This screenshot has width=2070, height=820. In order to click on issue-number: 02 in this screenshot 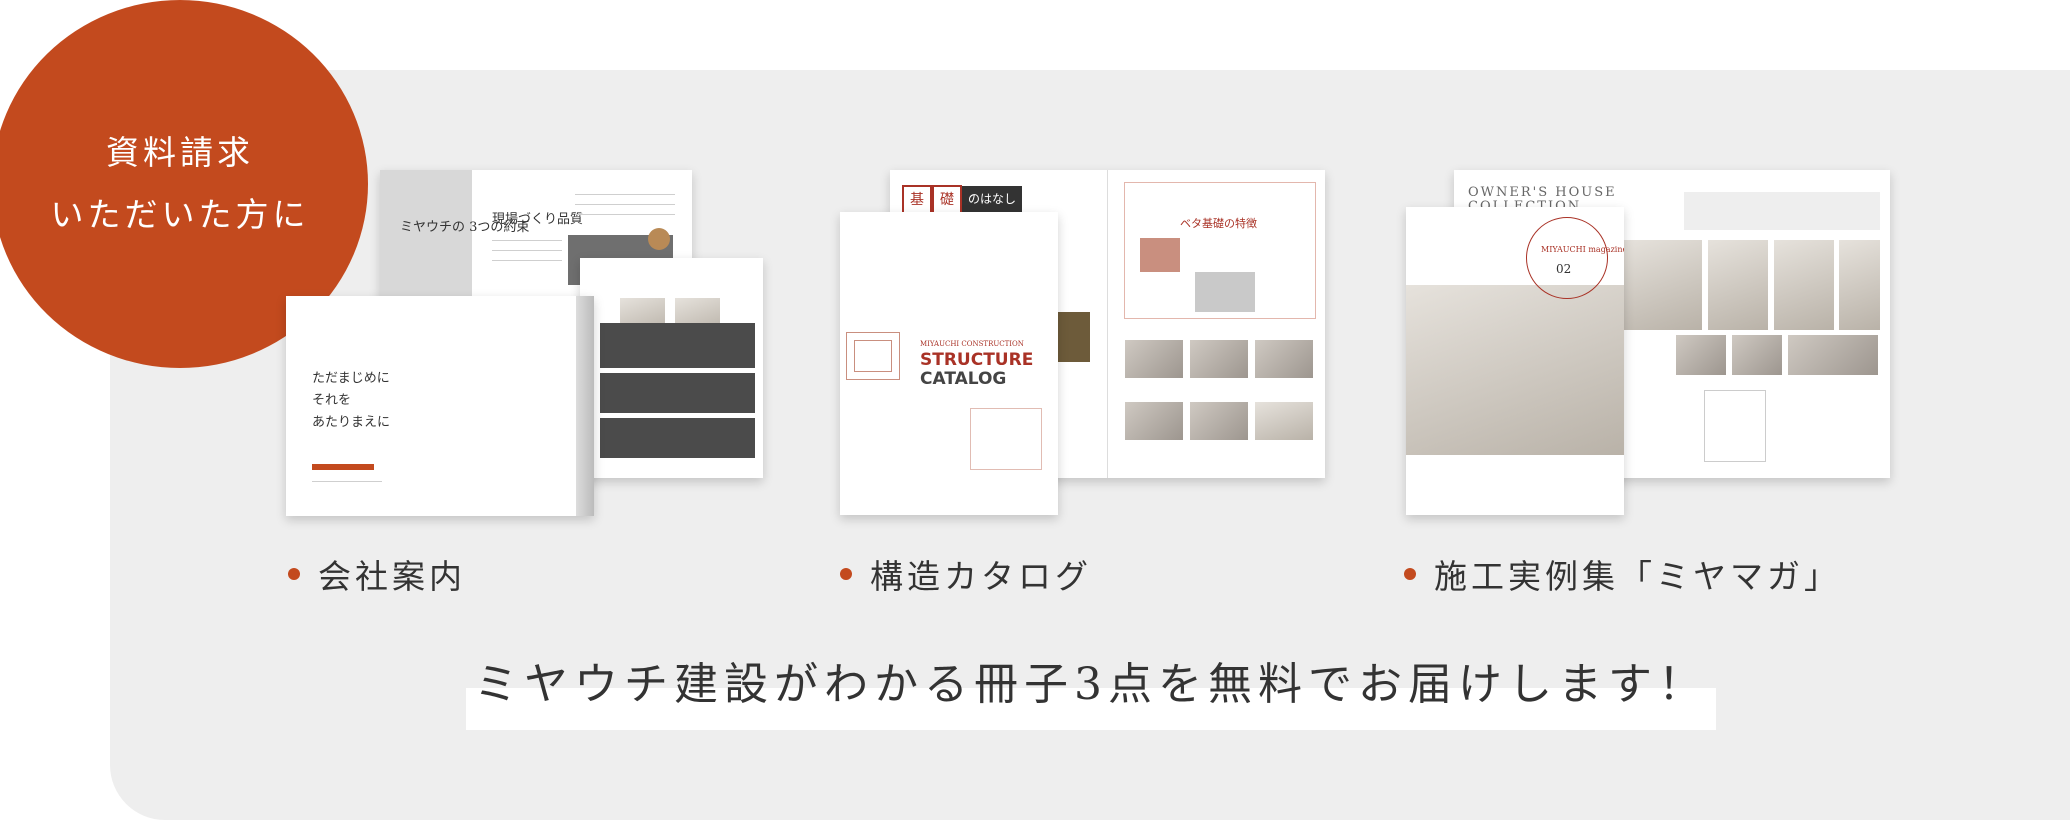, I will do `click(1564, 269)`.